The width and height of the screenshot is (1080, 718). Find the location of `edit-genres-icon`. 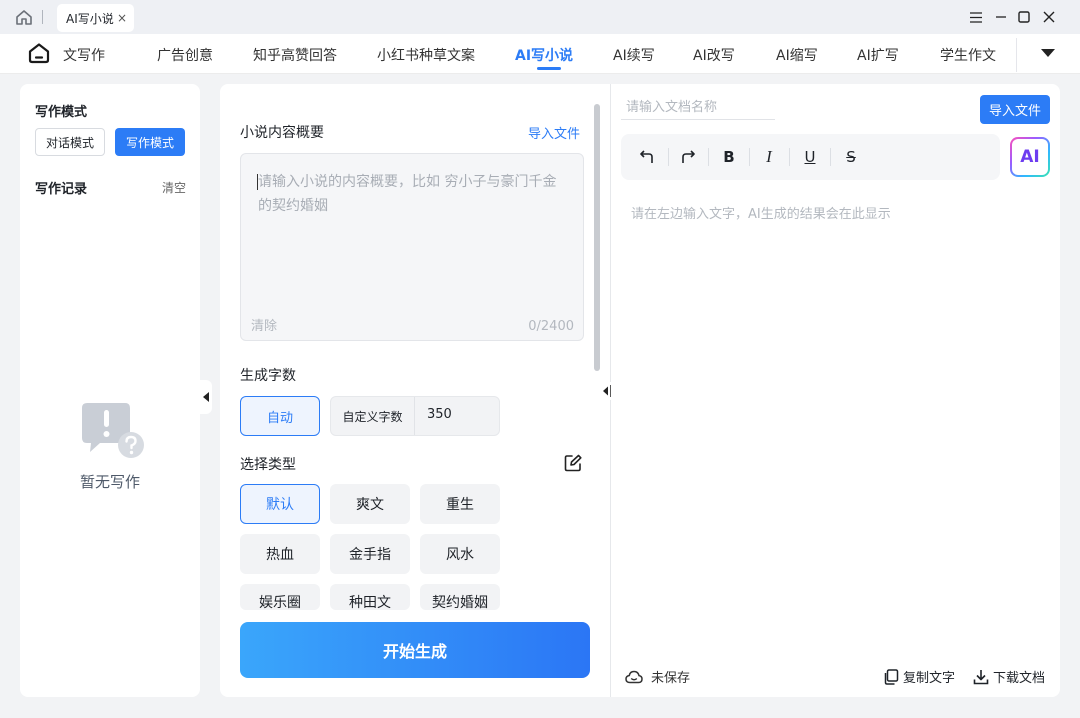

edit-genres-icon is located at coordinates (573, 463).